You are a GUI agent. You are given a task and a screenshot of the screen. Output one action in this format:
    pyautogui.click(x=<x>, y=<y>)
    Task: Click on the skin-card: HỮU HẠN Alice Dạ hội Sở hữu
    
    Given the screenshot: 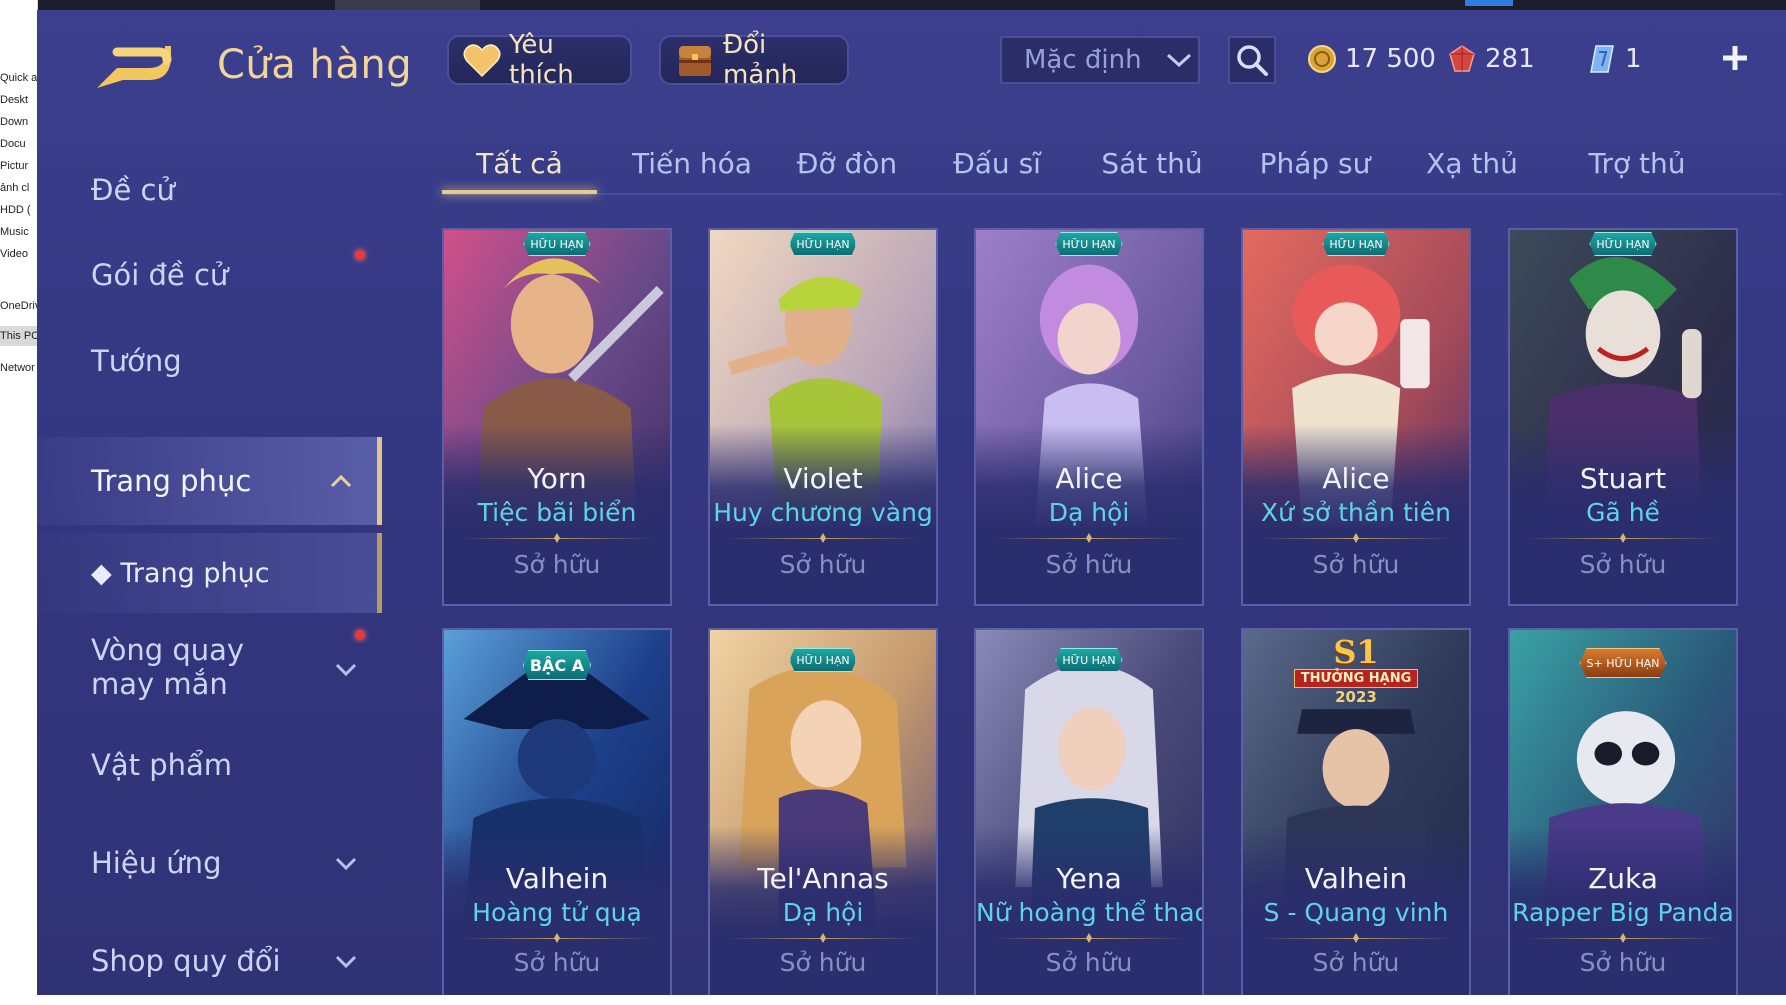 What is the action you would take?
    pyautogui.click(x=1089, y=417)
    